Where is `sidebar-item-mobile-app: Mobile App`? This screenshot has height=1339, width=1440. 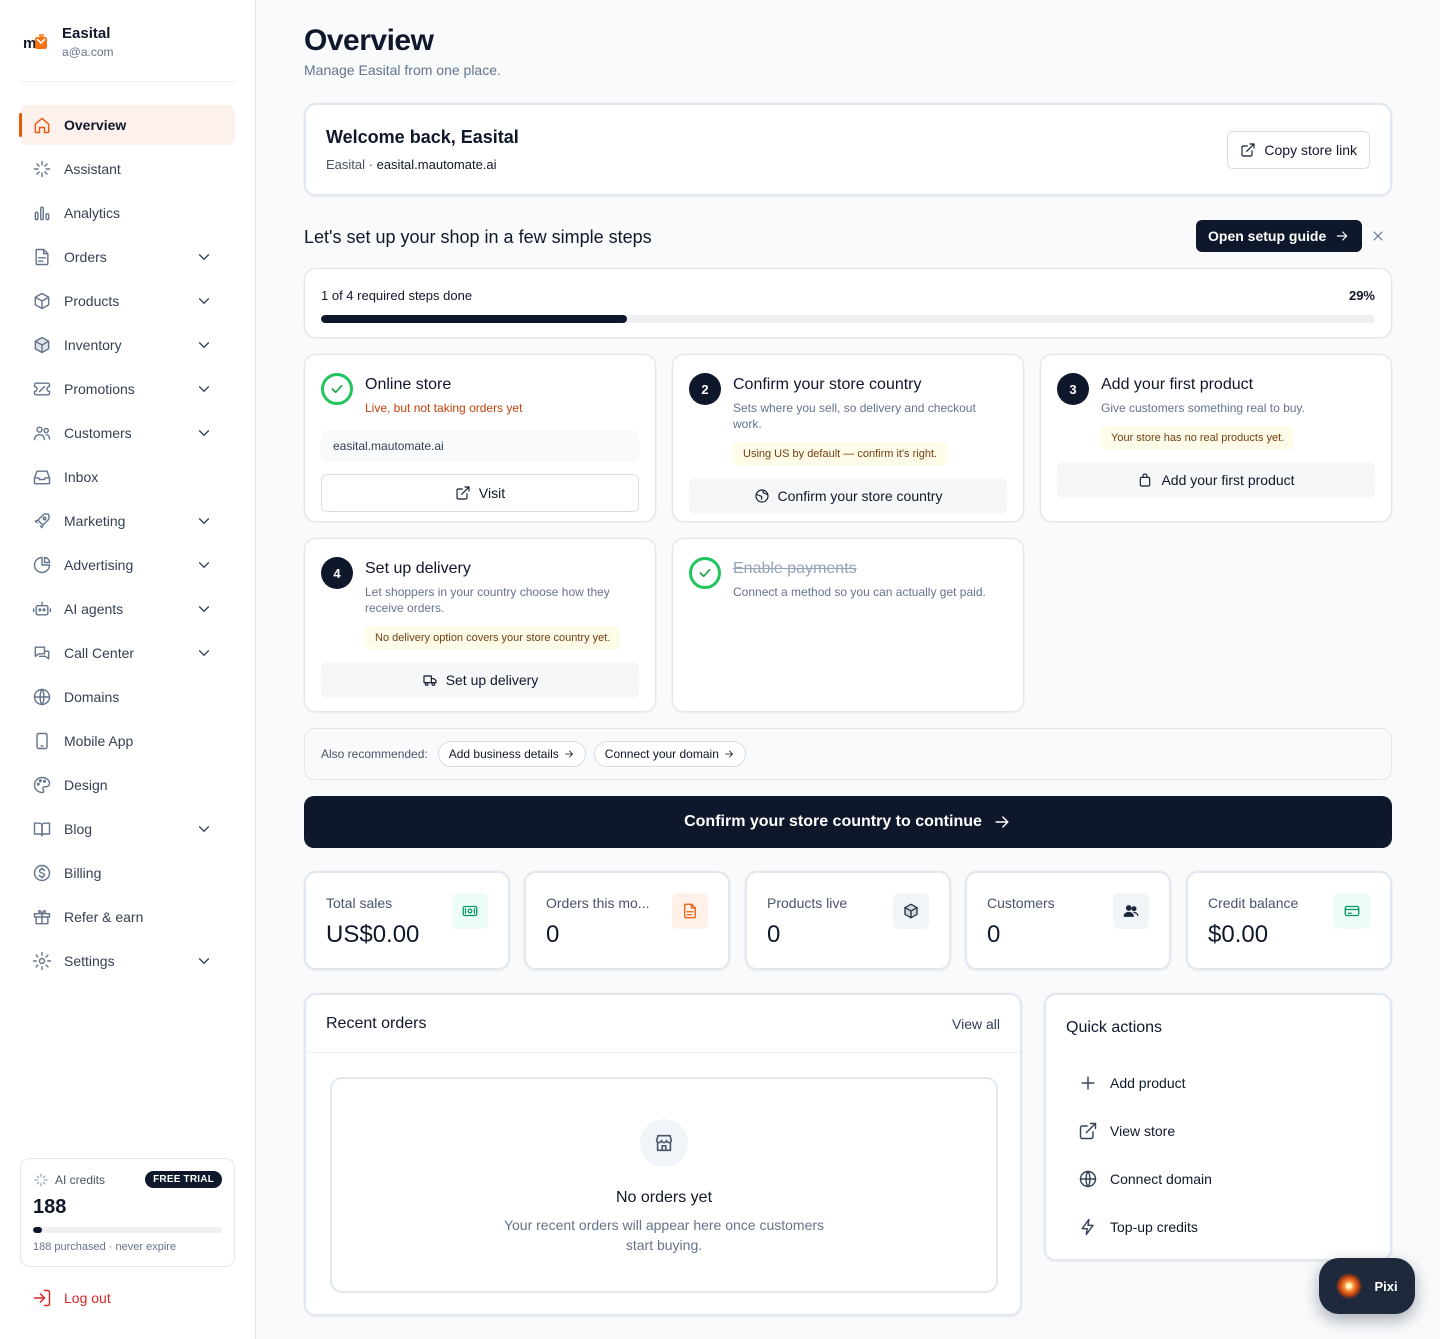
sidebar-item-mobile-app: Mobile App is located at coordinates (127, 741).